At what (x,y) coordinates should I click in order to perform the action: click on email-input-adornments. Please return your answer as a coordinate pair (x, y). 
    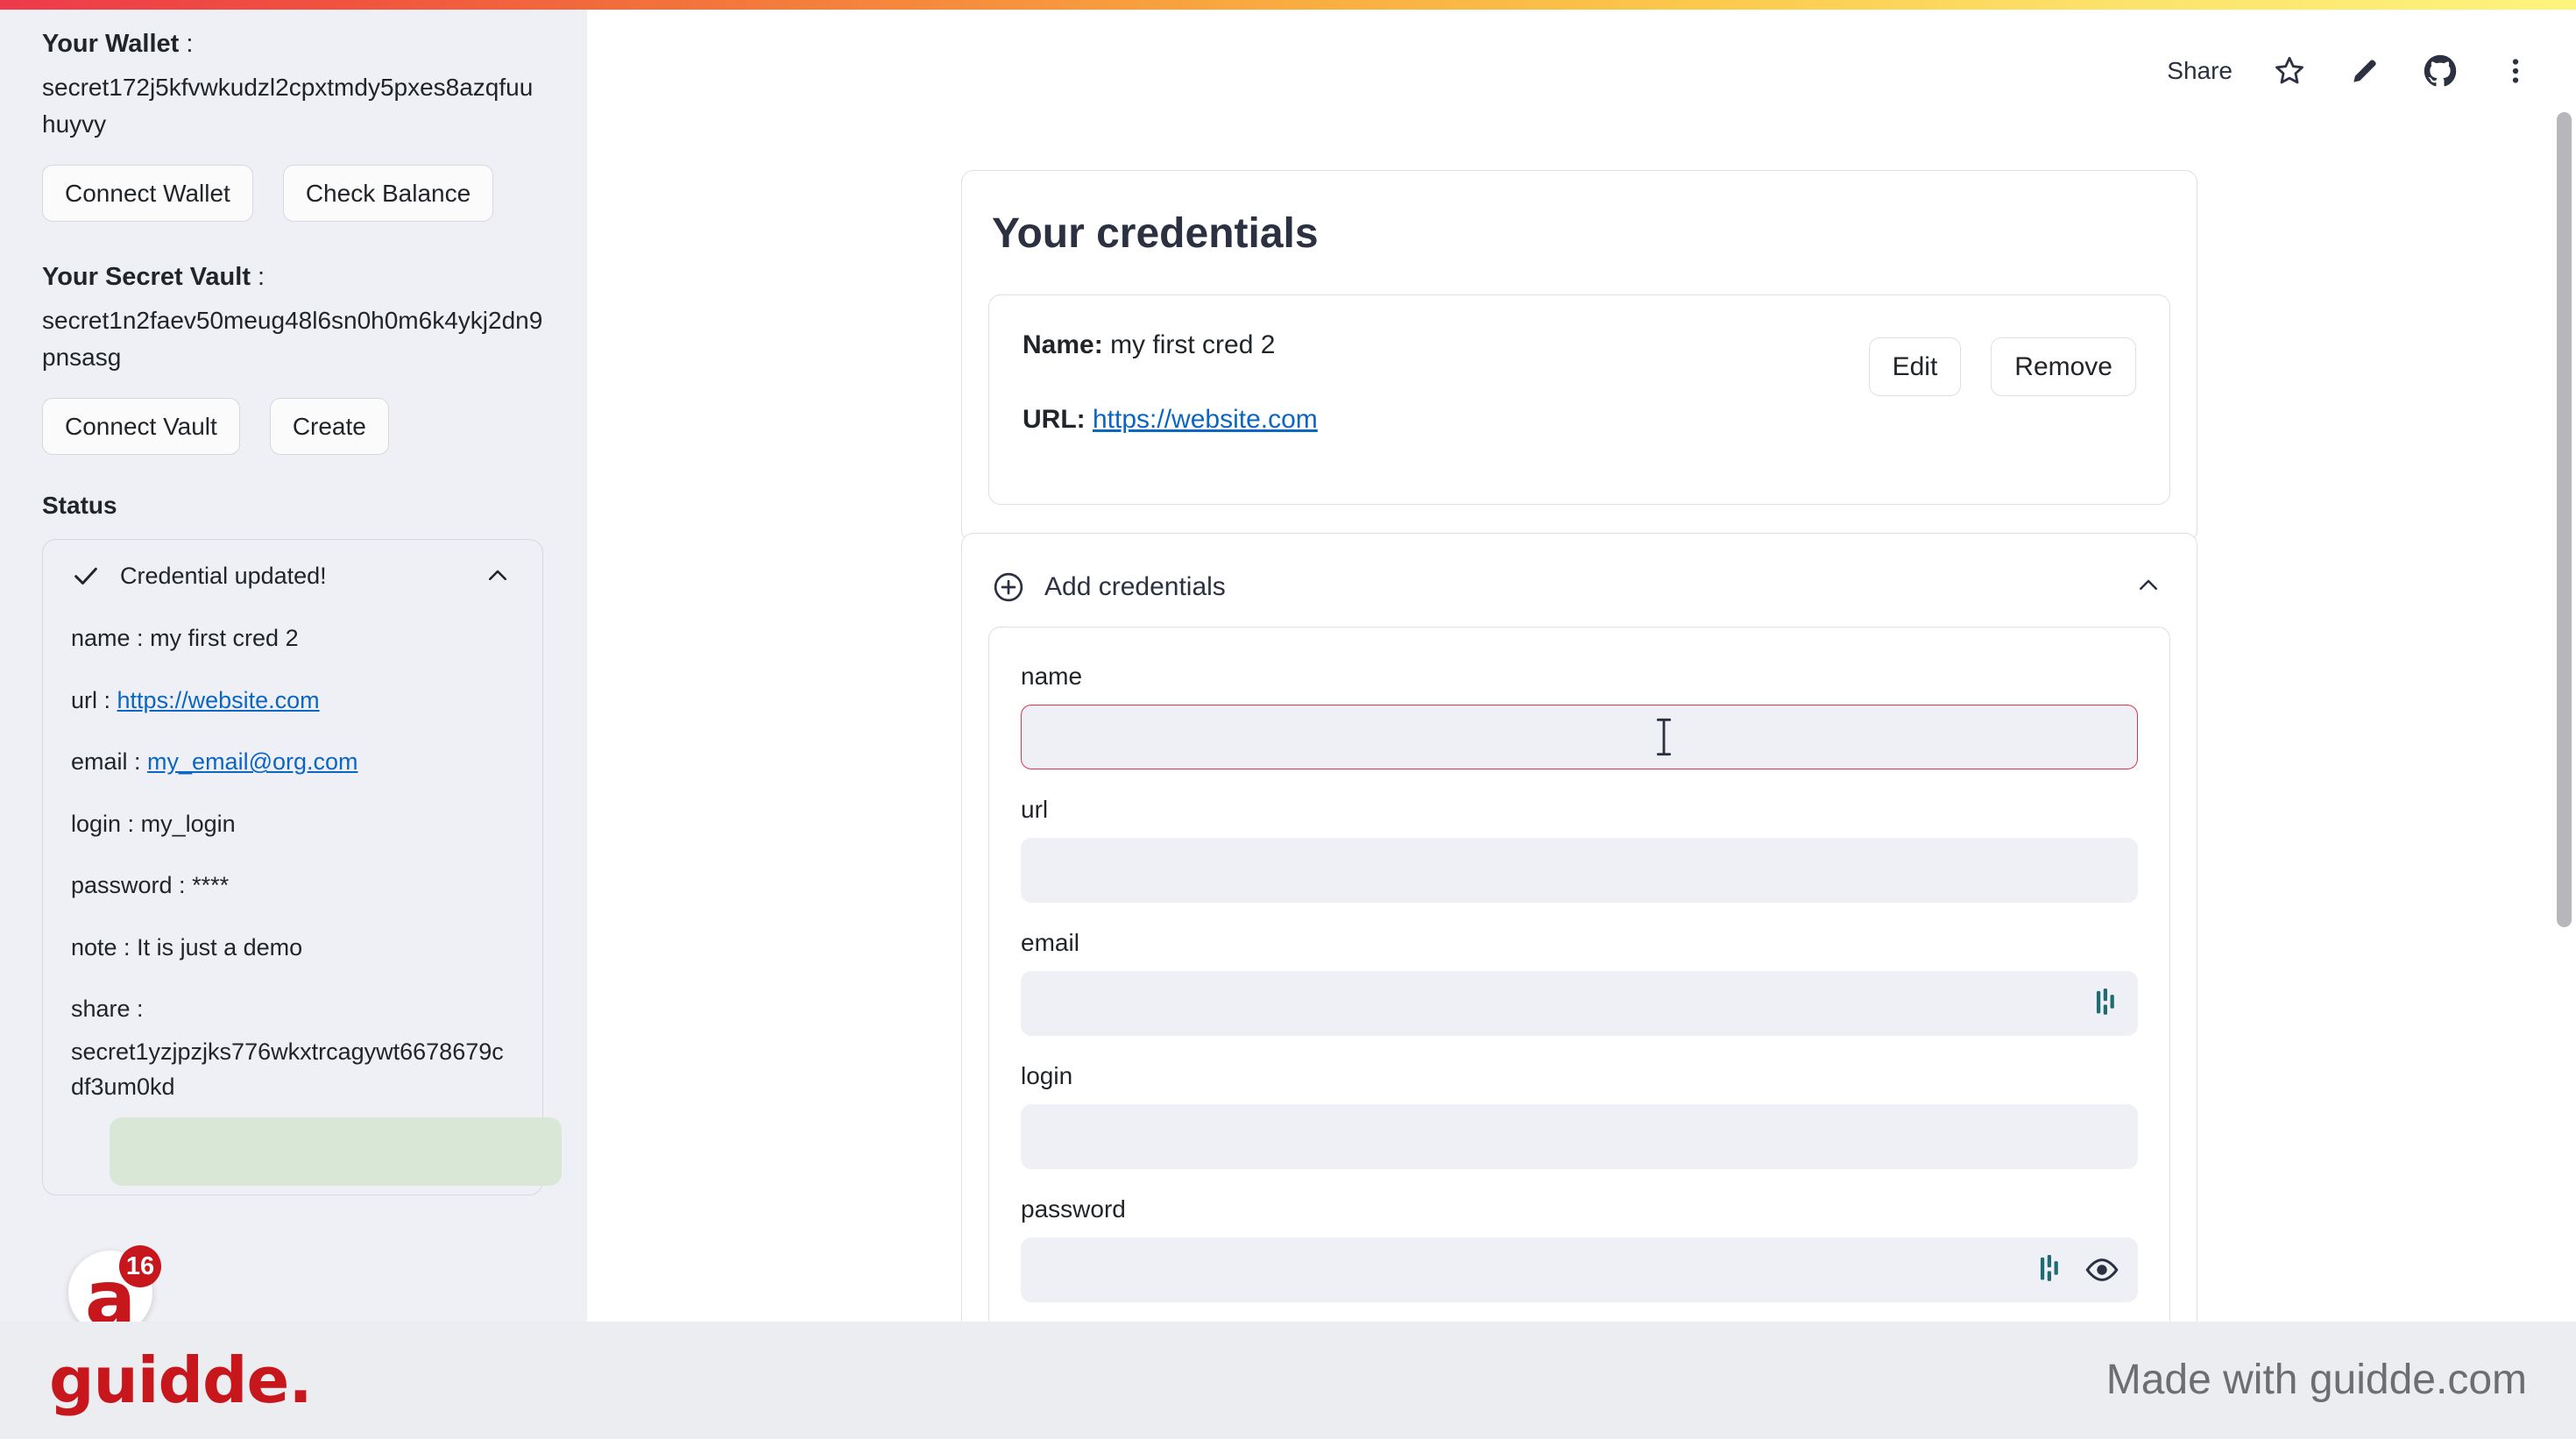
    Looking at the image, I should click on (2107, 1003).